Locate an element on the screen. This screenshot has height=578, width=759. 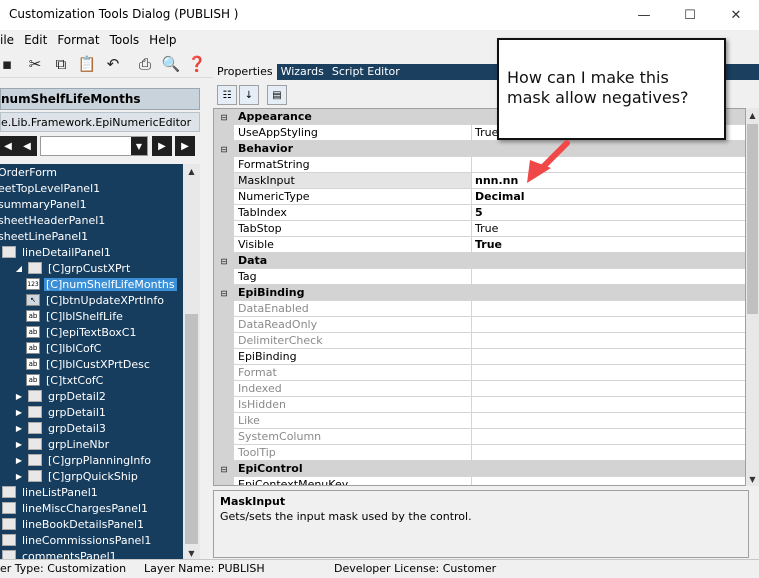
tree-item: sheetLinePanel1 is located at coordinates (45, 236).